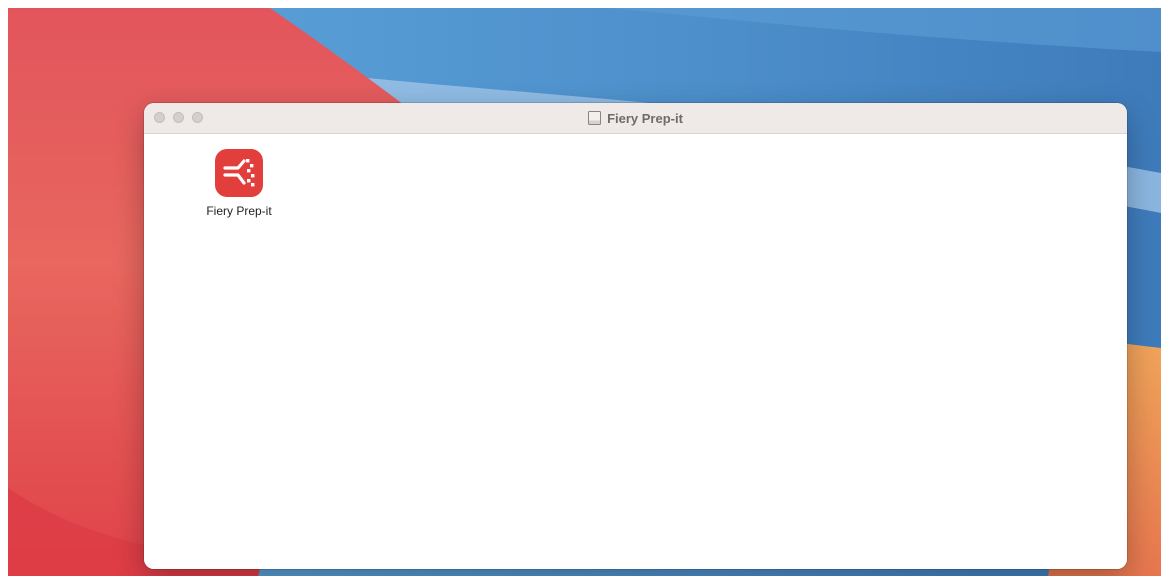  I want to click on file-label: Fiery Prep-it, so click(238, 211).